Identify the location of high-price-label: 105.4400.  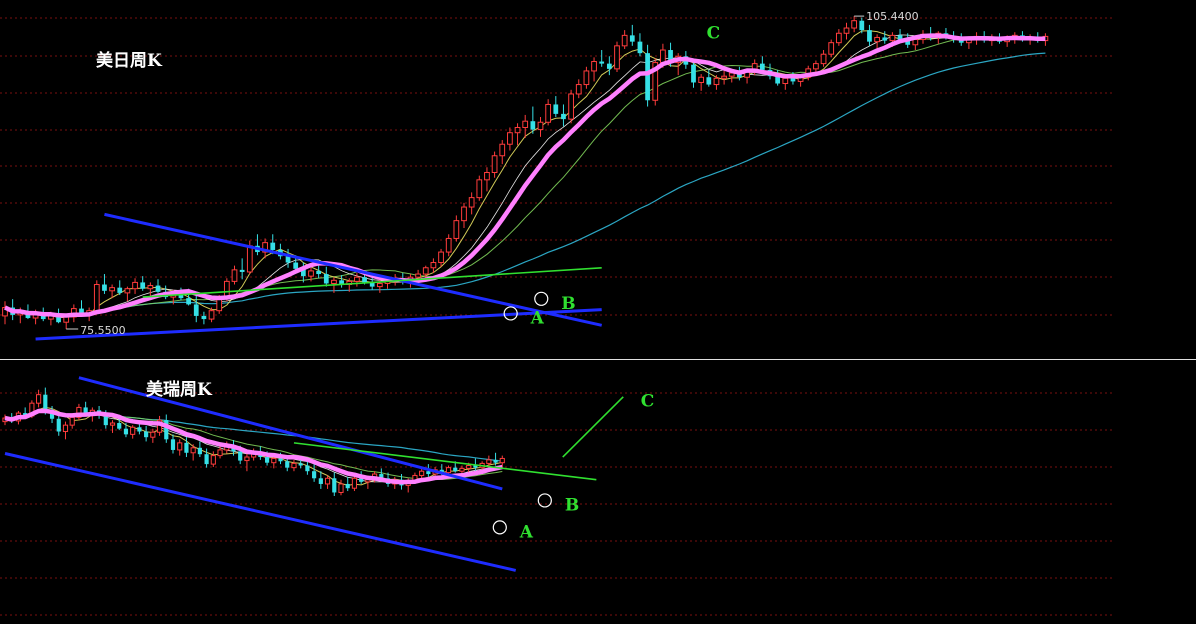
(892, 16).